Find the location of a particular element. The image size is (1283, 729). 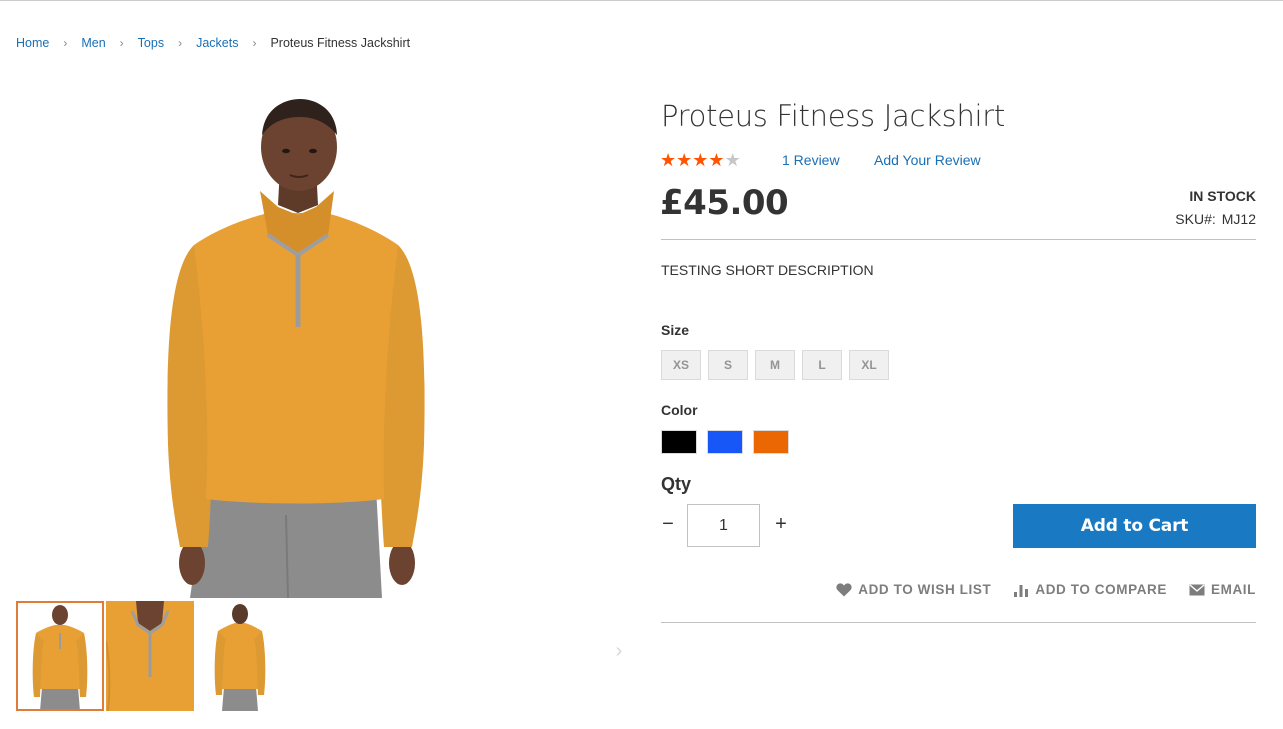

thumbnail-strip is located at coordinates (150, 656).